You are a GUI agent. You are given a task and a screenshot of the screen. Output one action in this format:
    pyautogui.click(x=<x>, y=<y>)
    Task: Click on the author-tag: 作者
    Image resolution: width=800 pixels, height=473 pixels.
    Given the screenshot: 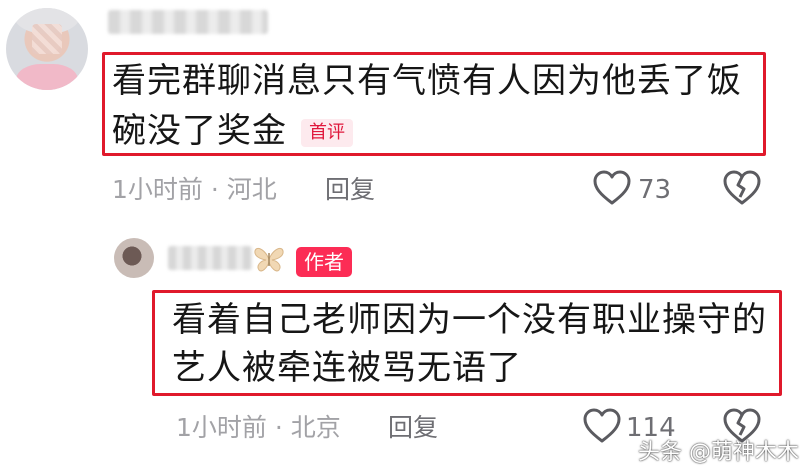 What is the action you would take?
    pyautogui.click(x=324, y=262)
    